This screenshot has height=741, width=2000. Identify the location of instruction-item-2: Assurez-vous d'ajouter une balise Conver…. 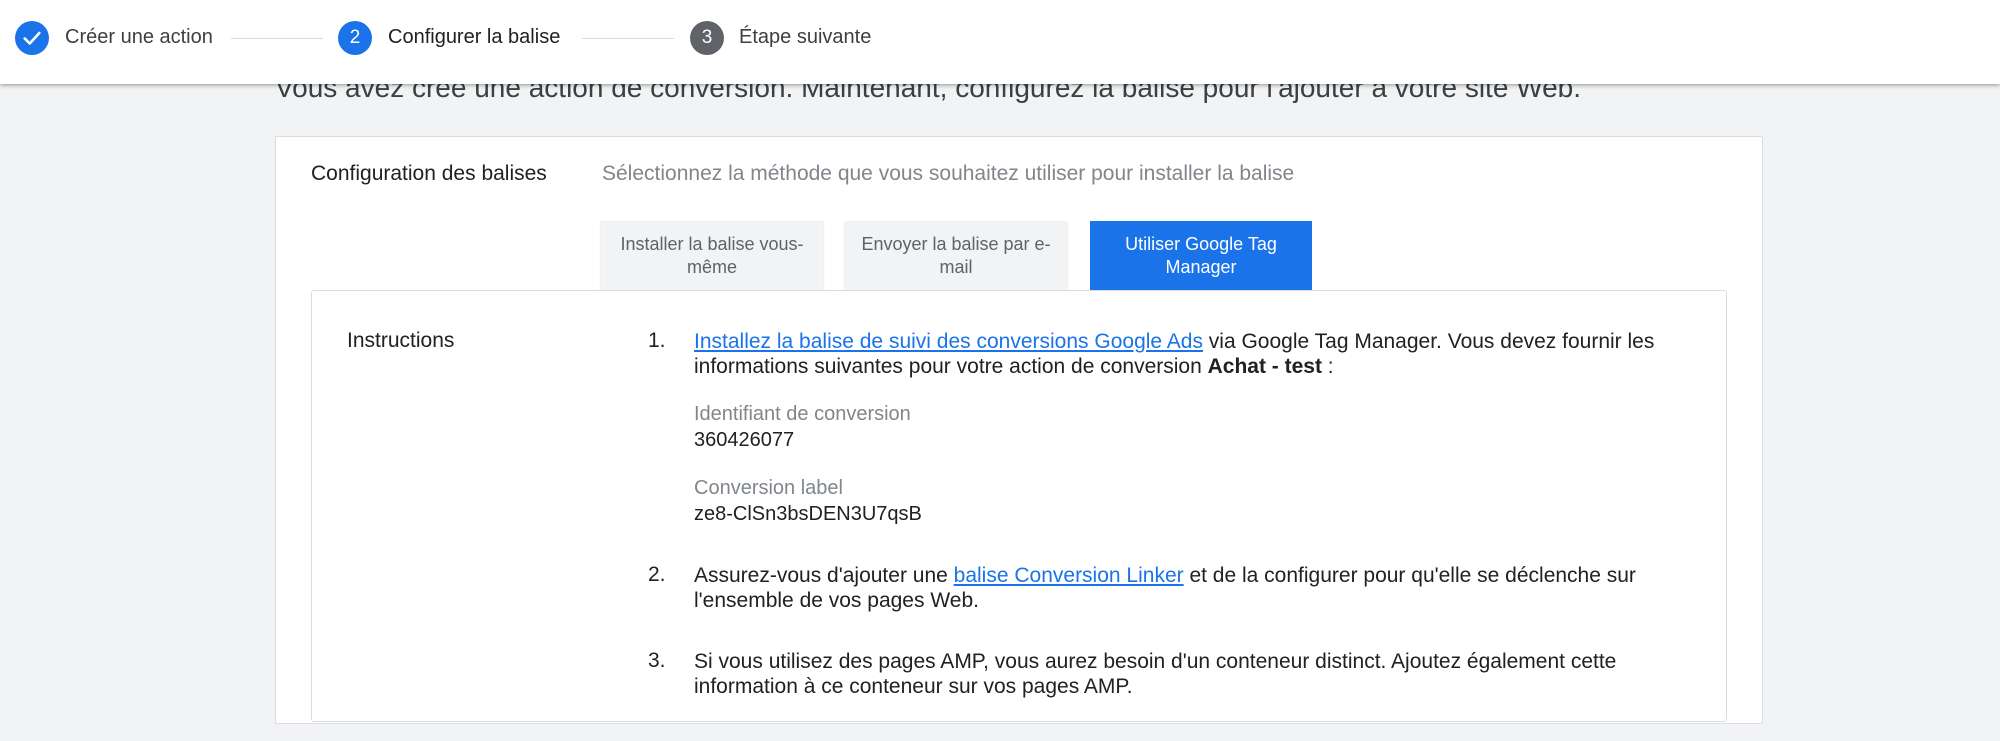
(1199, 588).